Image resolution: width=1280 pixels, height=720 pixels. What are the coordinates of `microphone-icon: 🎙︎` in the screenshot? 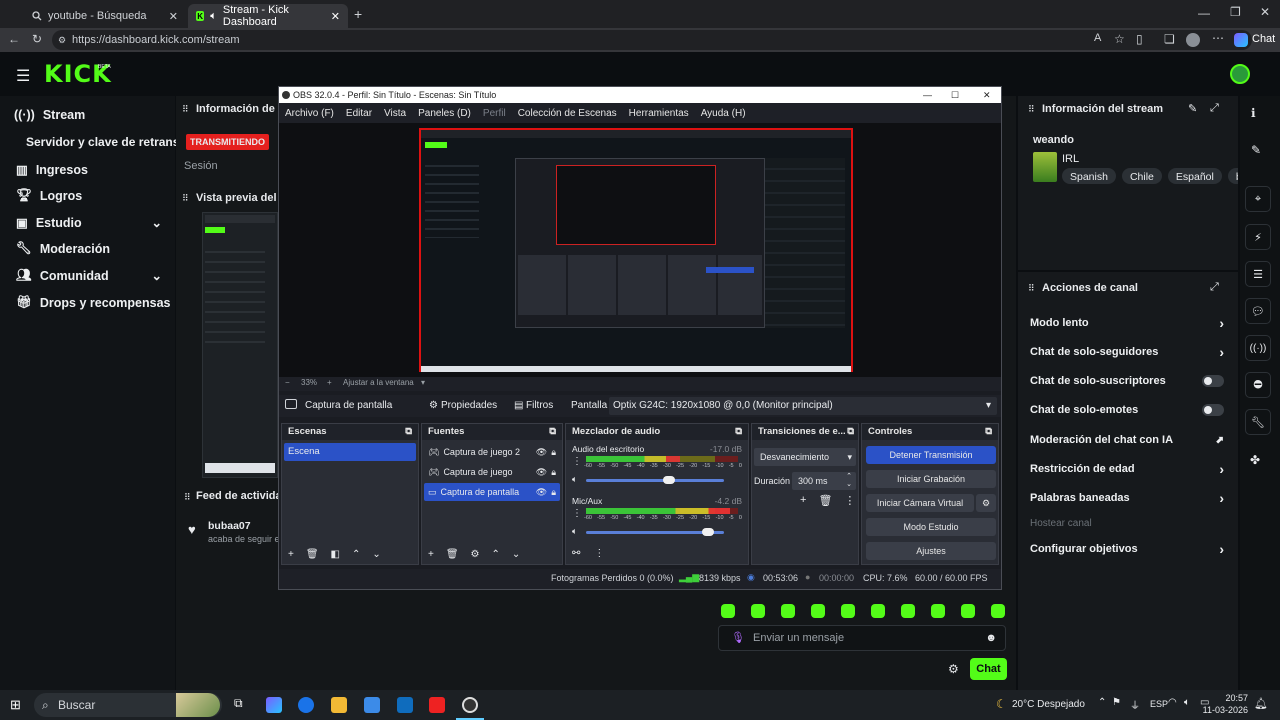 It's located at (738, 638).